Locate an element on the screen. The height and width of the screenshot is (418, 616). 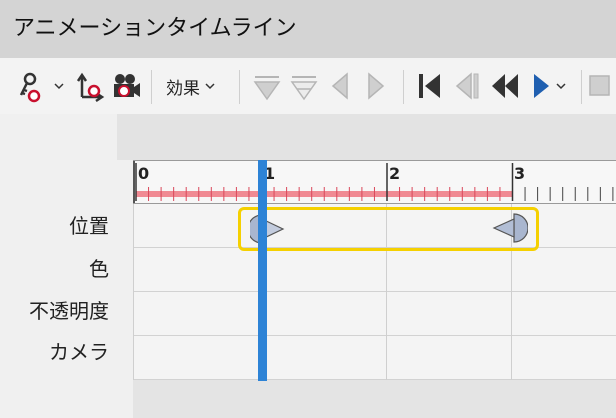
track-row-color is located at coordinates (374, 270).